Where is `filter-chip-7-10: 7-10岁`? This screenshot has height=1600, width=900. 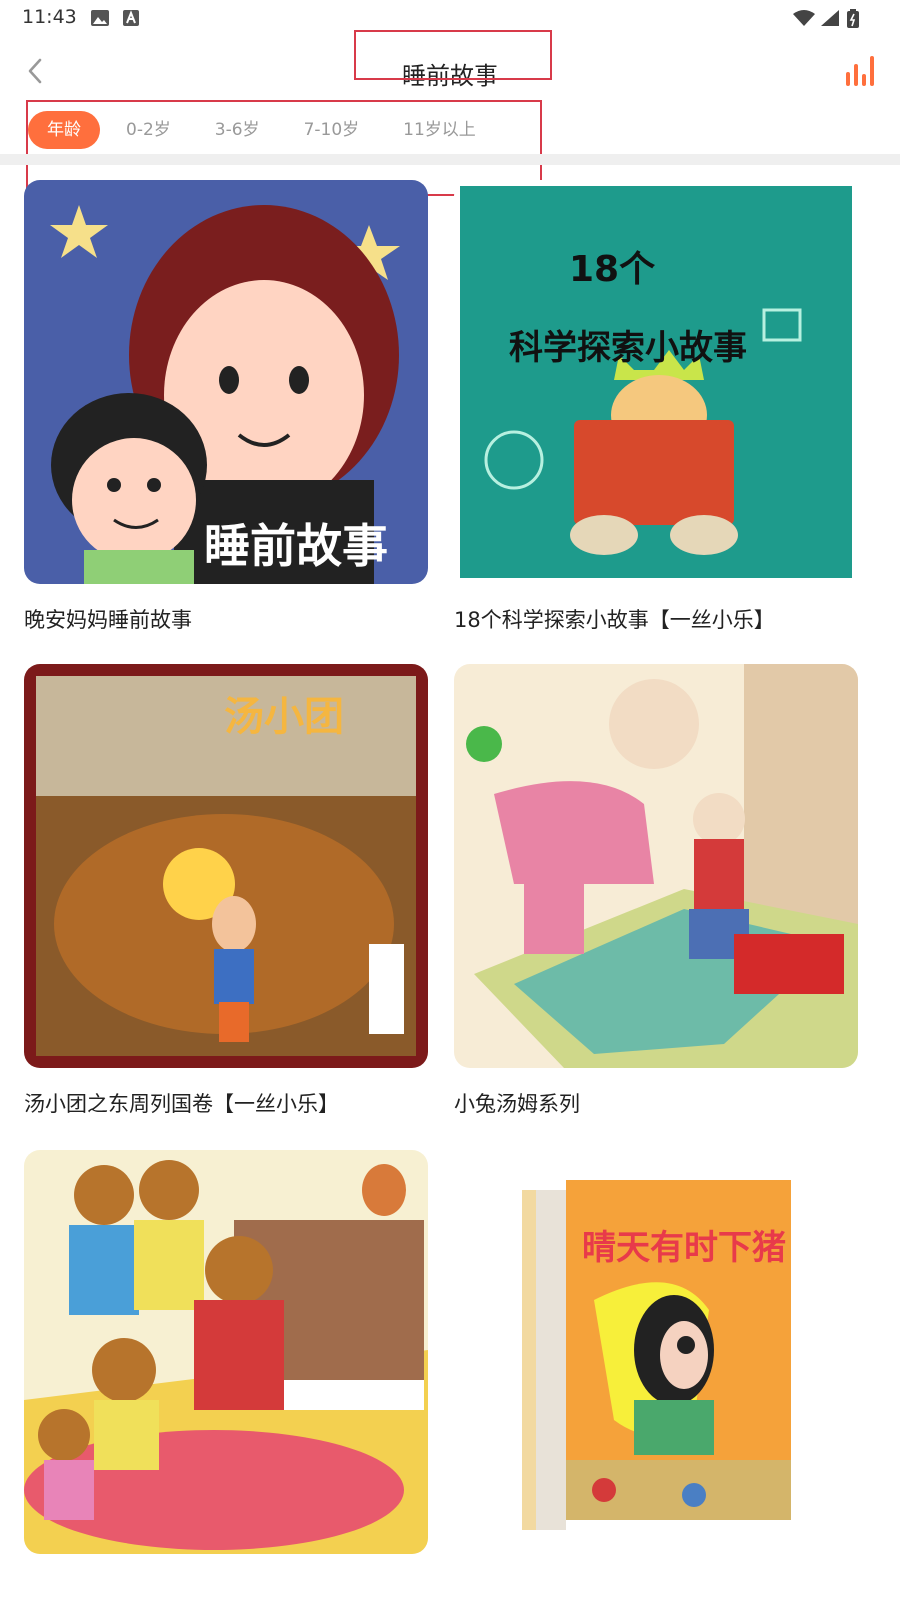 filter-chip-7-10: 7-10岁 is located at coordinates (332, 130).